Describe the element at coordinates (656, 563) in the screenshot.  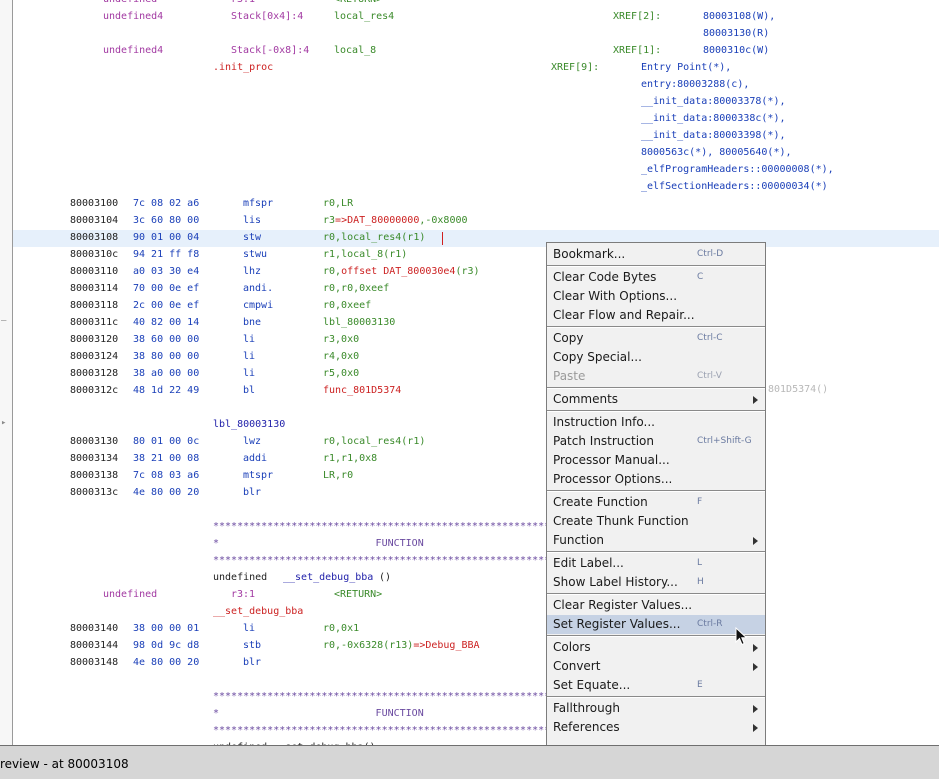
I see `menu-item-edit-label: Edit Label... L` at that location.